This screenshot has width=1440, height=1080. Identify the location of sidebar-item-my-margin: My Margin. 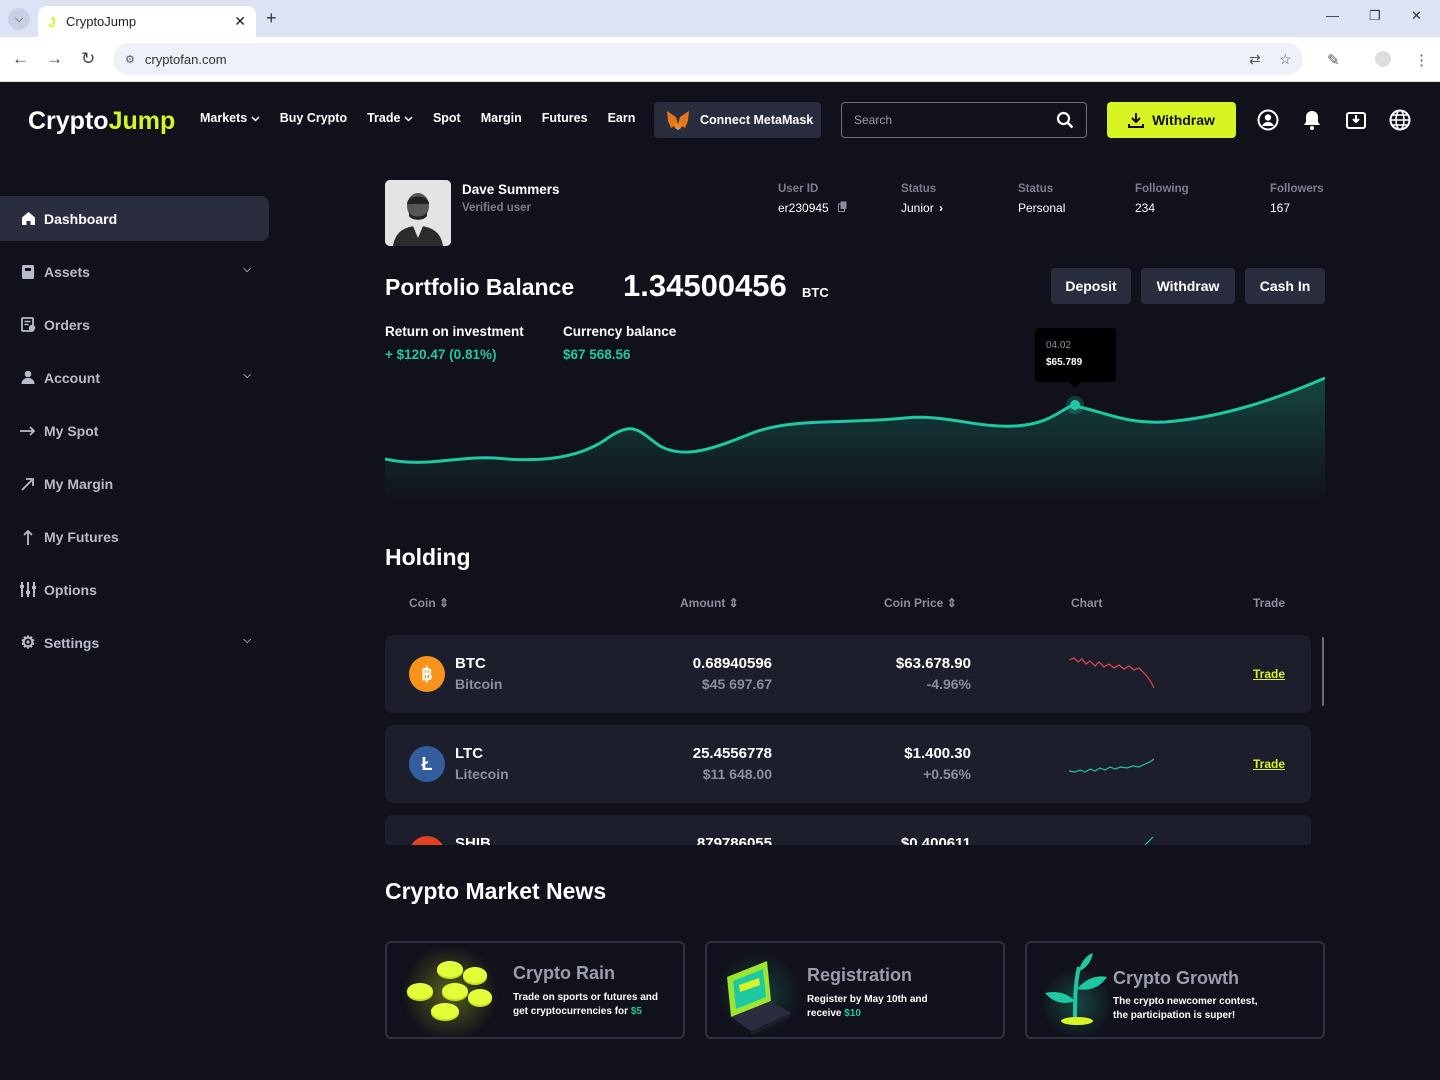
(134, 483).